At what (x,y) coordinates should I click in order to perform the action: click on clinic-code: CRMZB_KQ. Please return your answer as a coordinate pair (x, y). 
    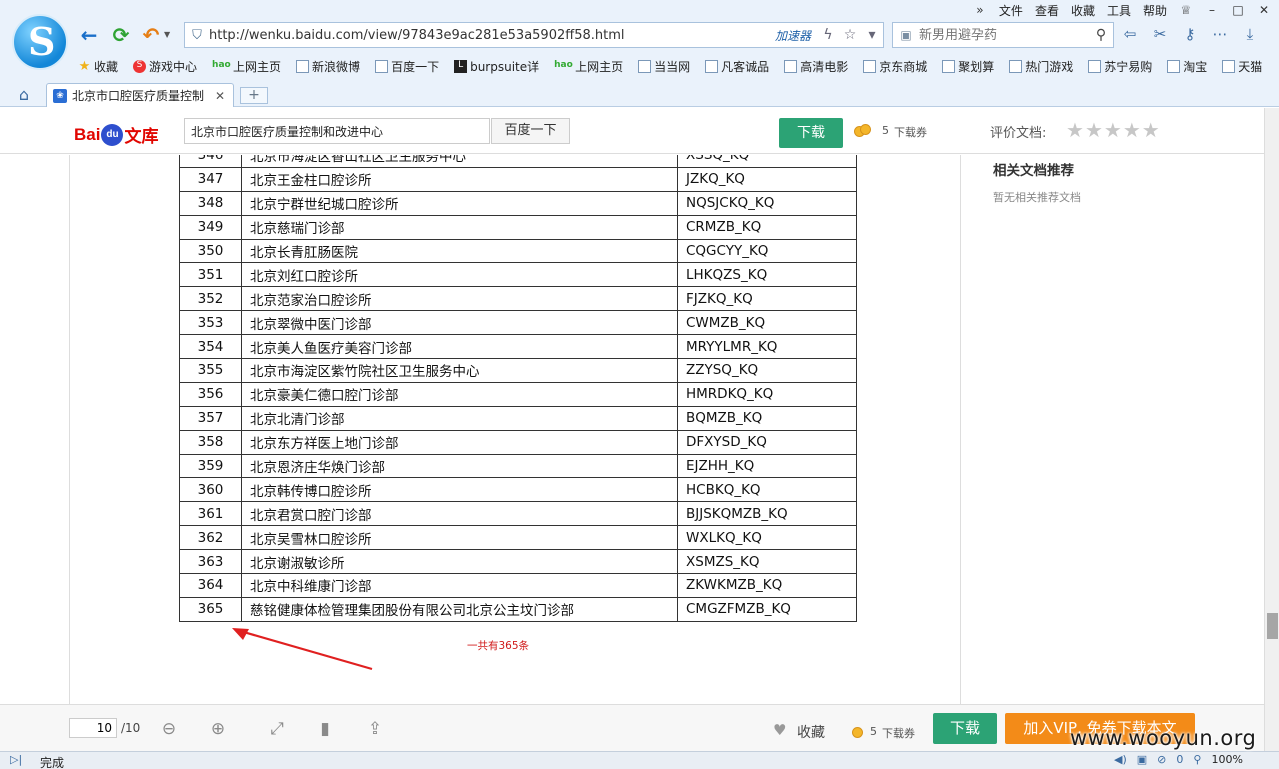
    Looking at the image, I should click on (767, 227).